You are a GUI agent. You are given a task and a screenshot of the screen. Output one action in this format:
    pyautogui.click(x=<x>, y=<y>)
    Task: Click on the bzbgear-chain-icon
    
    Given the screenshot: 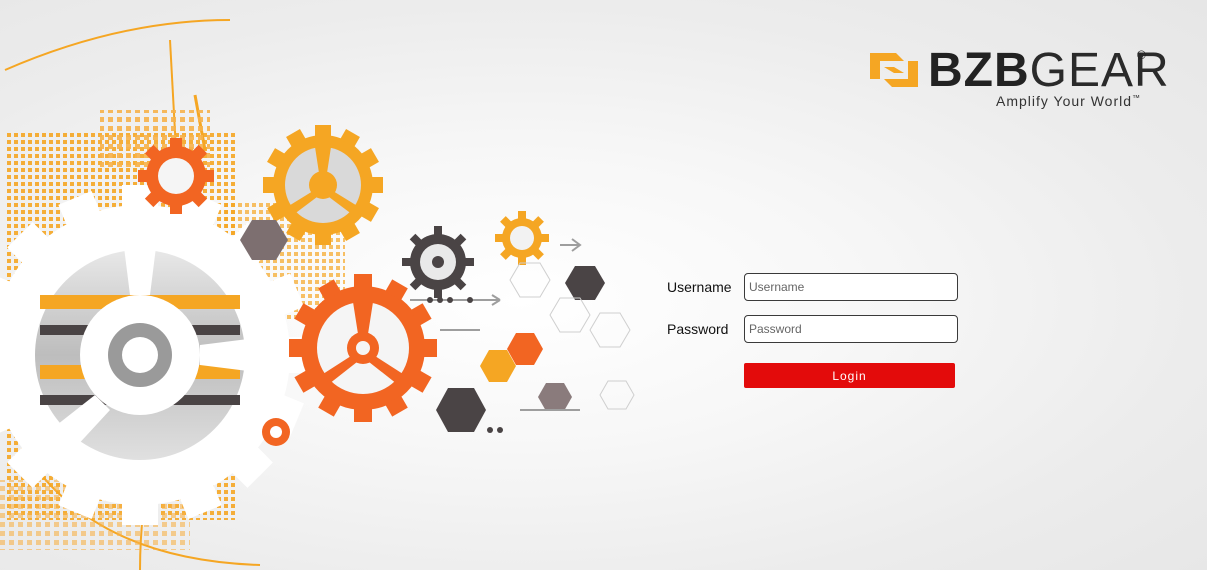 What is the action you would take?
    pyautogui.click(x=894, y=70)
    